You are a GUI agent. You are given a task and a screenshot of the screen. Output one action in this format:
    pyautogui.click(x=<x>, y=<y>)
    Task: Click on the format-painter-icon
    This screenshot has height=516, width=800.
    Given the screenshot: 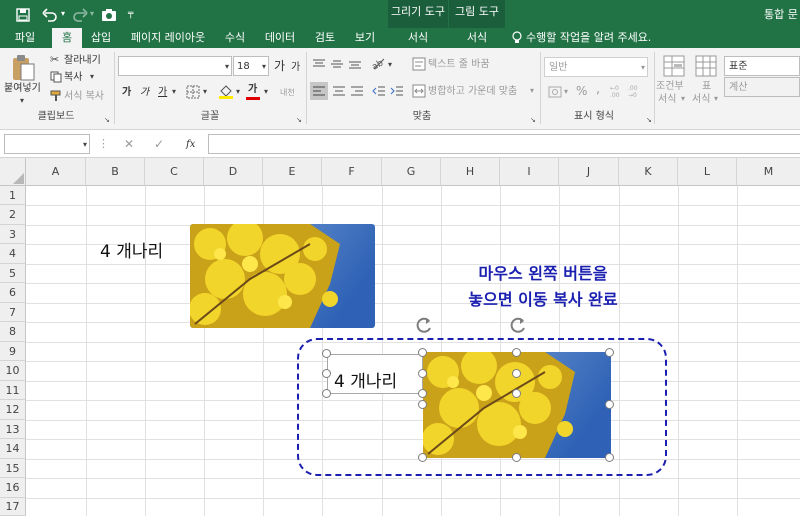 What is the action you would take?
    pyautogui.click(x=56, y=96)
    